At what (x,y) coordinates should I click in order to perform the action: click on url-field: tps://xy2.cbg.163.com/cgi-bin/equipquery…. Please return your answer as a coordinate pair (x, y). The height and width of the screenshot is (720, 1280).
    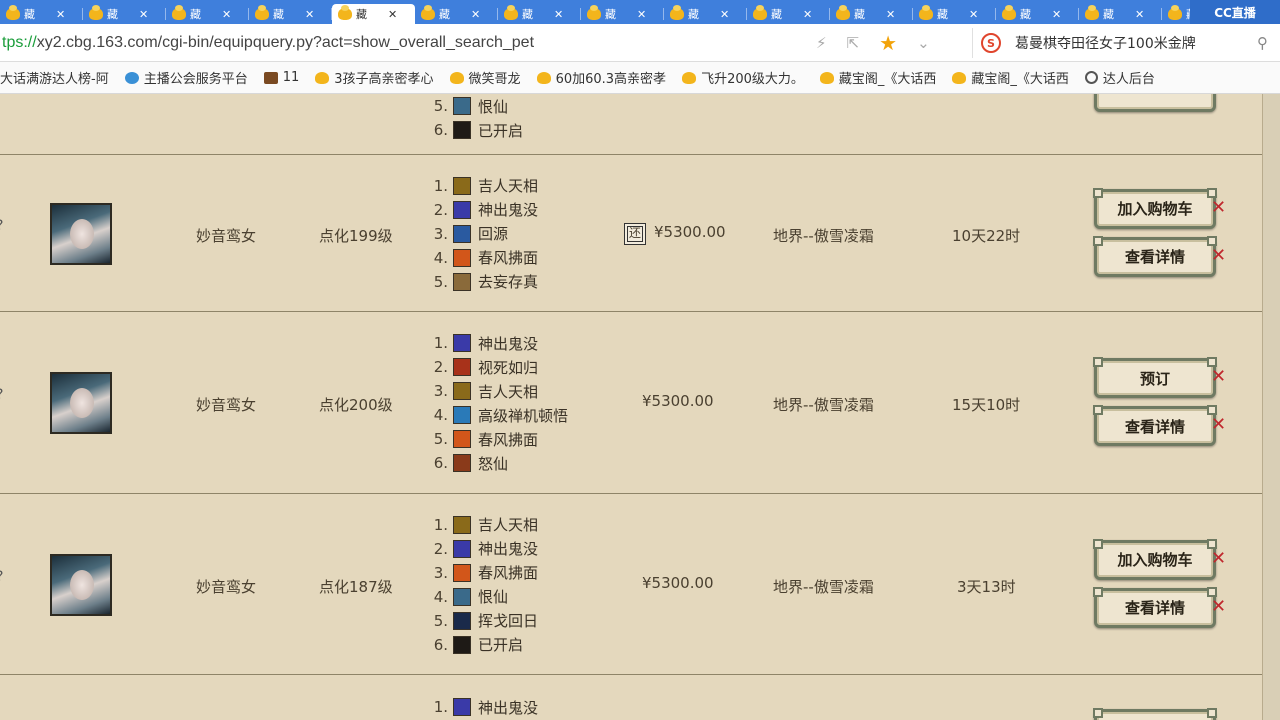
    Looking at the image, I should click on (400, 43).